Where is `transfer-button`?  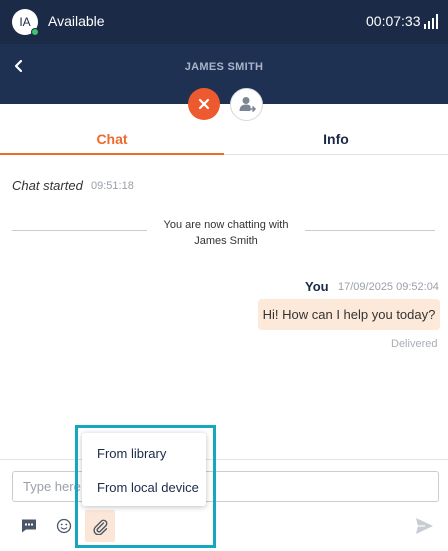
transfer-button is located at coordinates (246, 104).